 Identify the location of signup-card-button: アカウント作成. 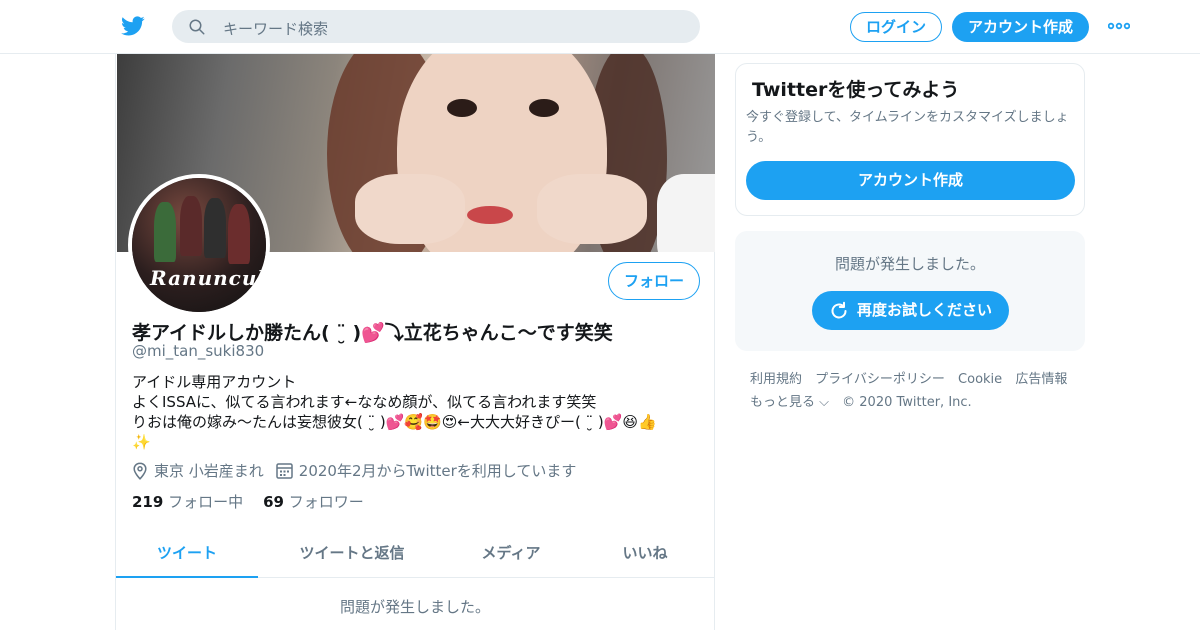
(910, 180).